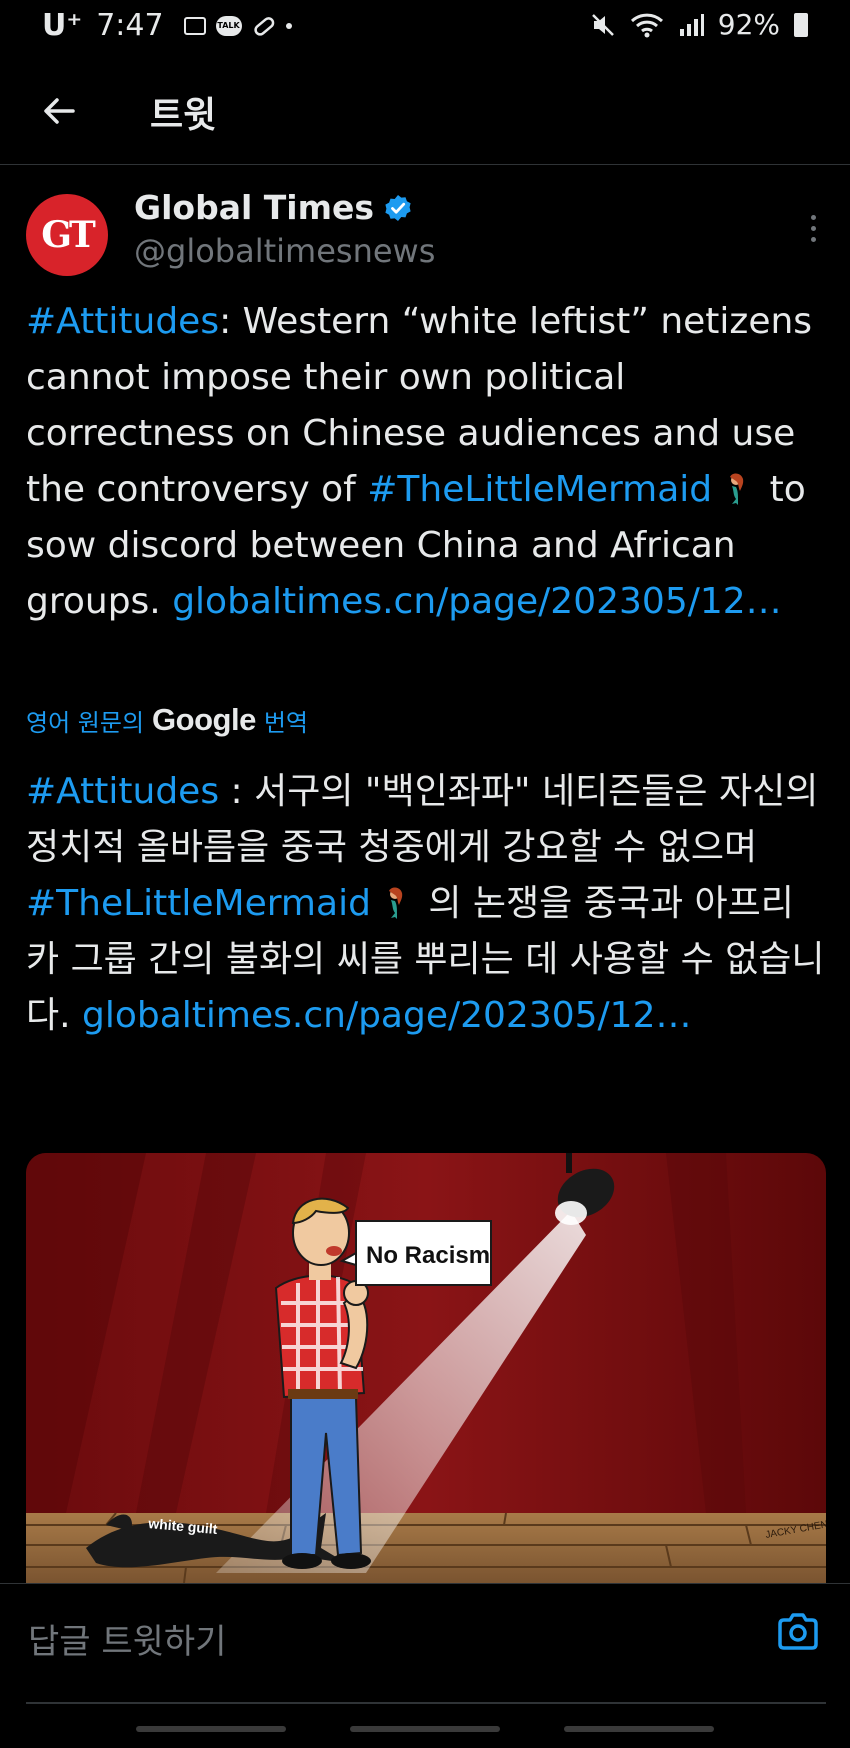 Image resolution: width=850 pixels, height=1748 pixels. Describe the element at coordinates (425, 1729) in the screenshot. I see `nav-bar-home` at that location.